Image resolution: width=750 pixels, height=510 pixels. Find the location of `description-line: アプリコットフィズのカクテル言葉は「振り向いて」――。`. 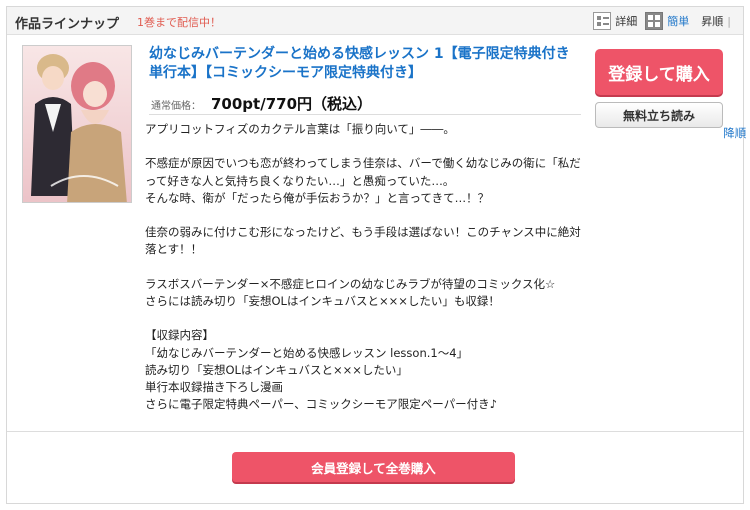

description-line: アプリコットフィズのカクテル言葉は「振り向いて」――。 is located at coordinates (300, 129).